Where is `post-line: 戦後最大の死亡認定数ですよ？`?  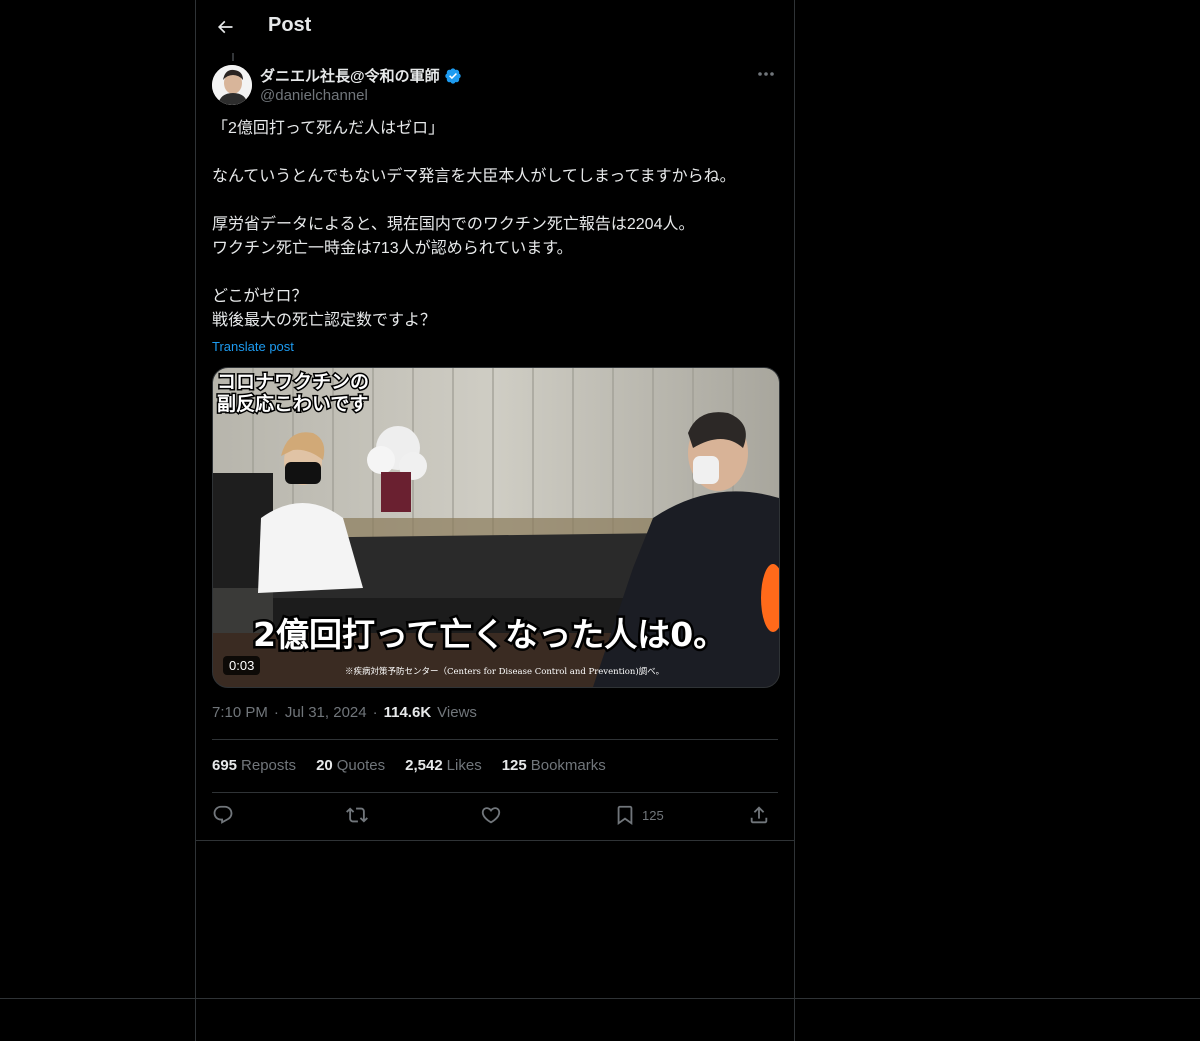
post-line: 戦後最大の死亡認定数ですよ？ is located at coordinates (324, 320).